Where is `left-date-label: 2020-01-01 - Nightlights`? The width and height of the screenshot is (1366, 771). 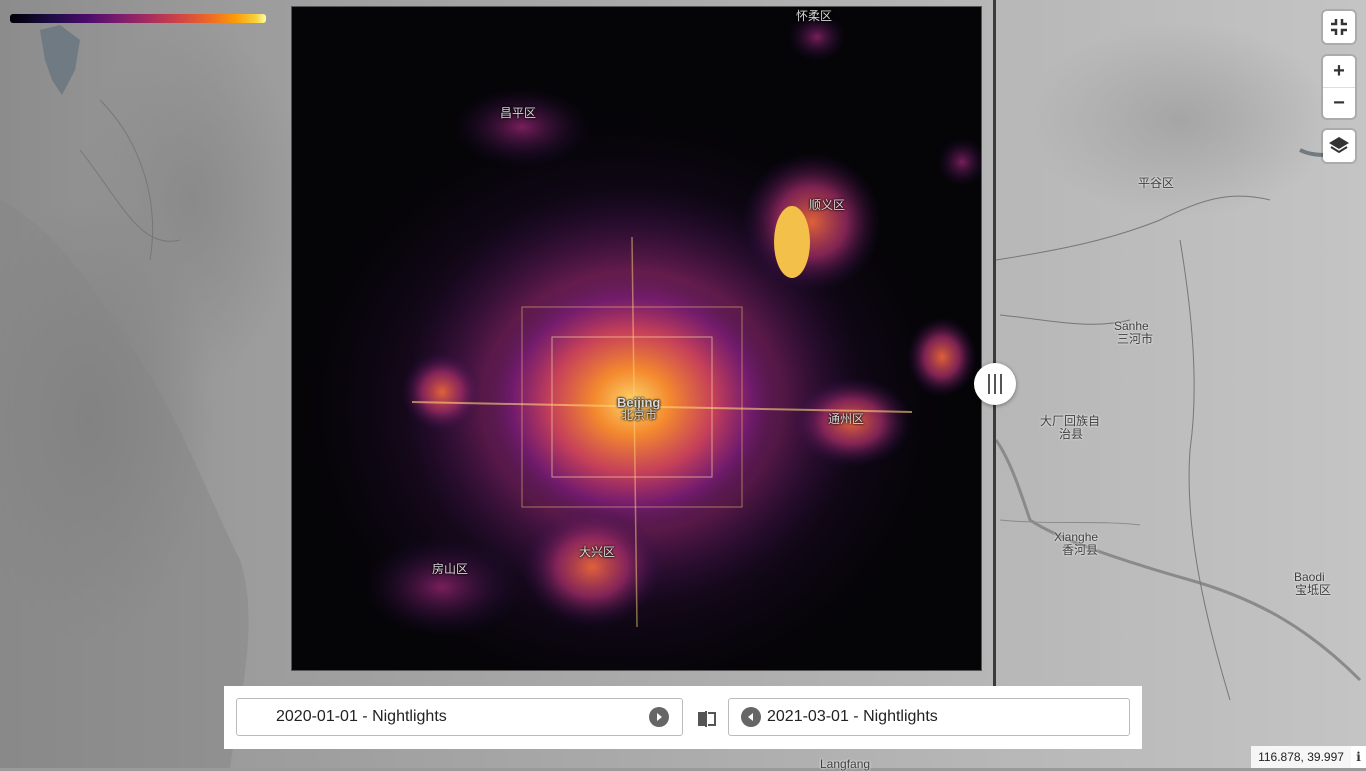 left-date-label: 2020-01-01 - Nightlights is located at coordinates (361, 716).